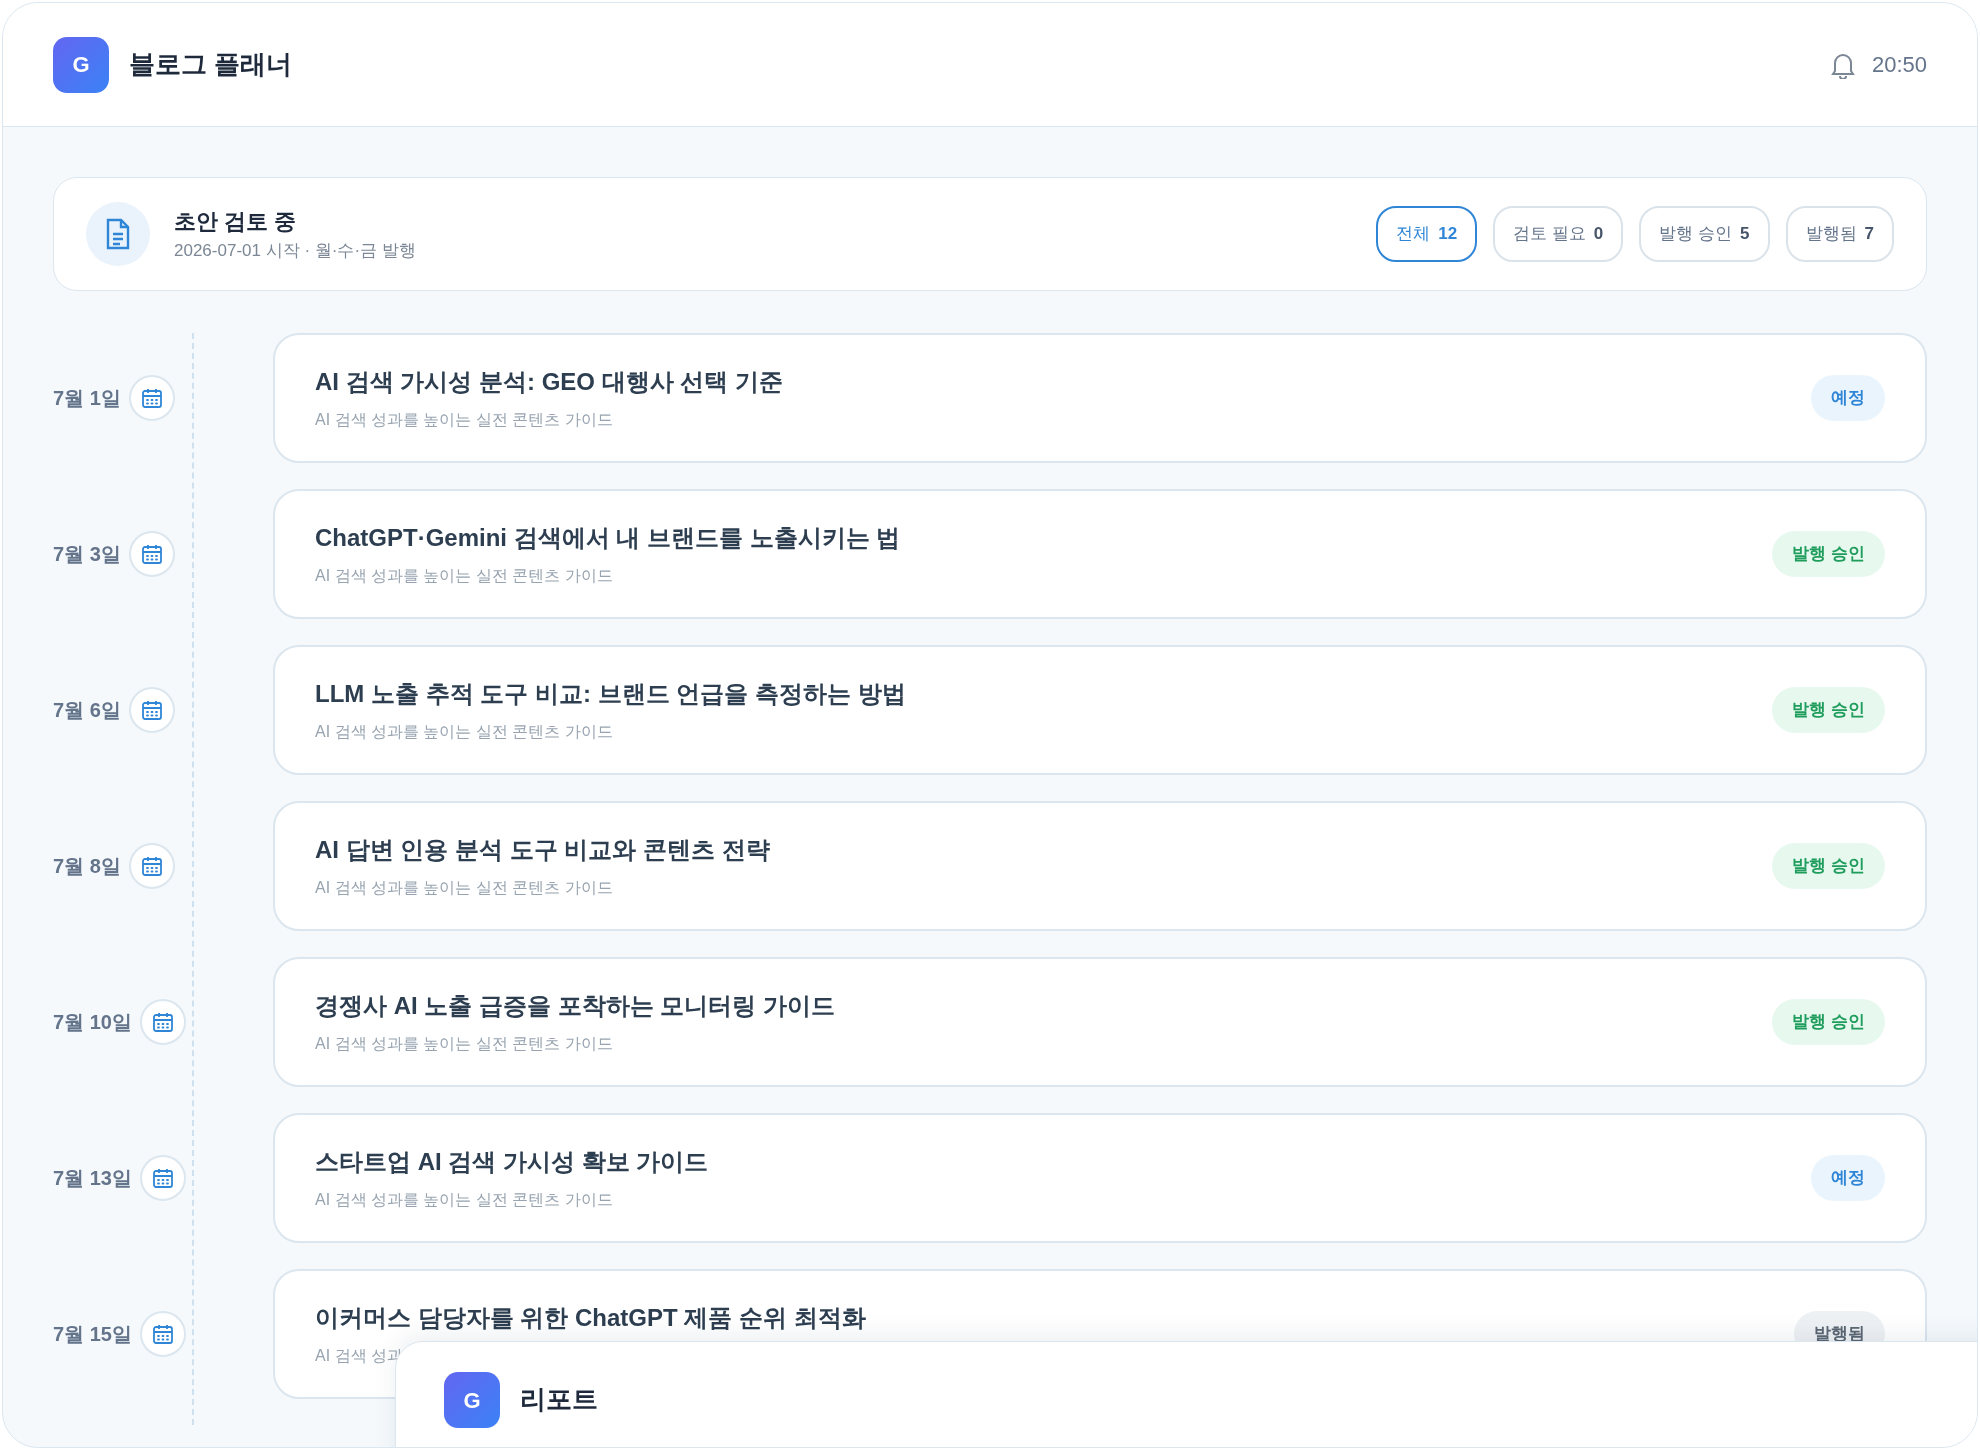 The width and height of the screenshot is (1980, 1450). Describe the element at coordinates (295, 250) in the screenshot. I see `summary-subtitle: 2026-07-01 시작 · 월·수·금 발행` at that location.